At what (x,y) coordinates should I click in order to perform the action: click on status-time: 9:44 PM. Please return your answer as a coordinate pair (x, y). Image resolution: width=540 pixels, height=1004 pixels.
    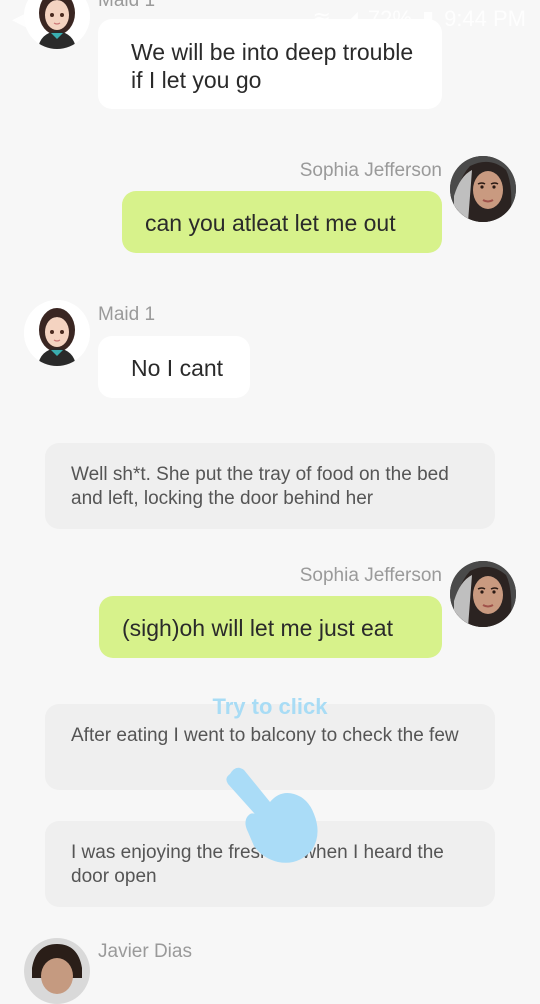
    Looking at the image, I should click on (485, 18).